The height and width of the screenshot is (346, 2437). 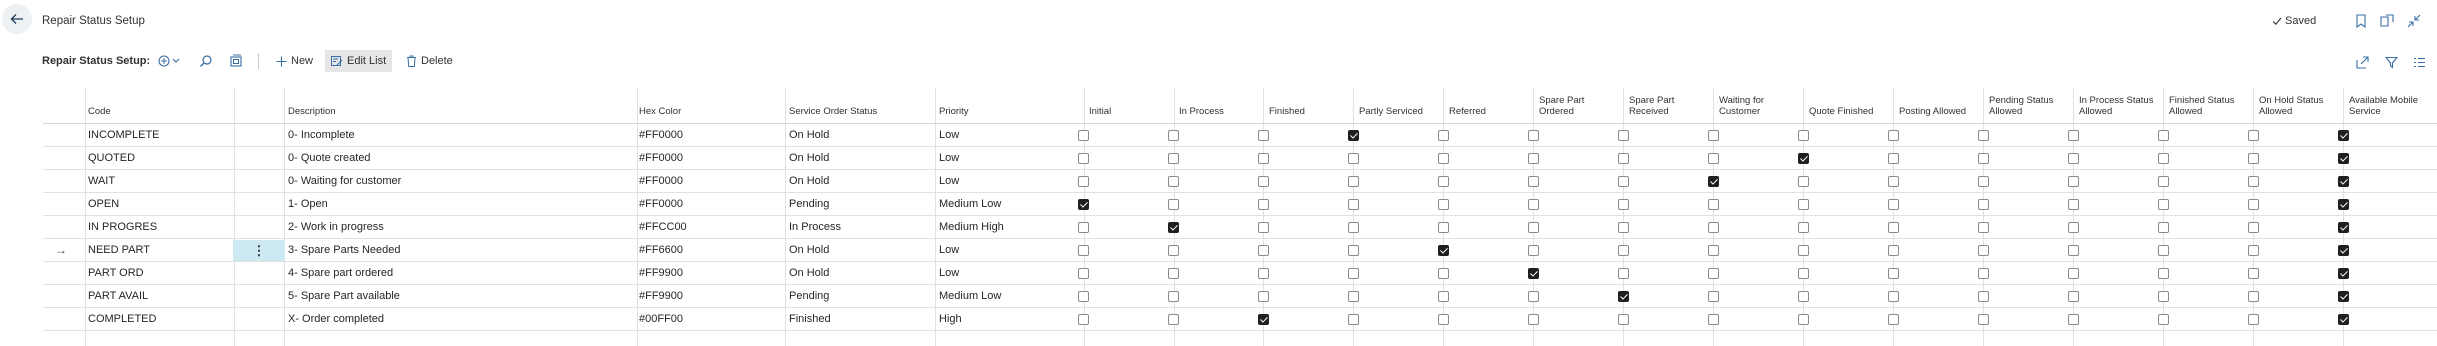 I want to click on column-header-waiting-for-customer: Waiting for Customer, so click(x=1741, y=106).